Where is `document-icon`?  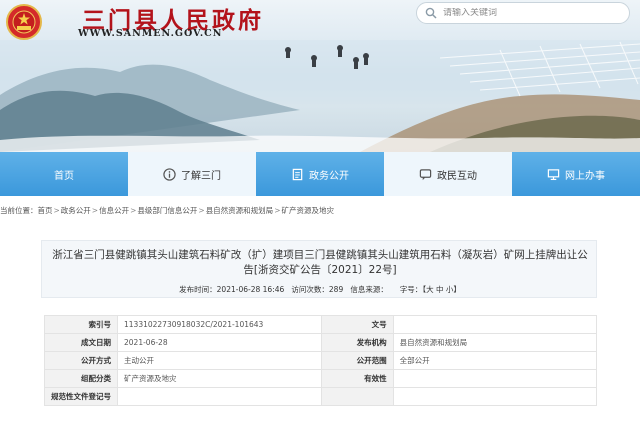 document-icon is located at coordinates (297, 174).